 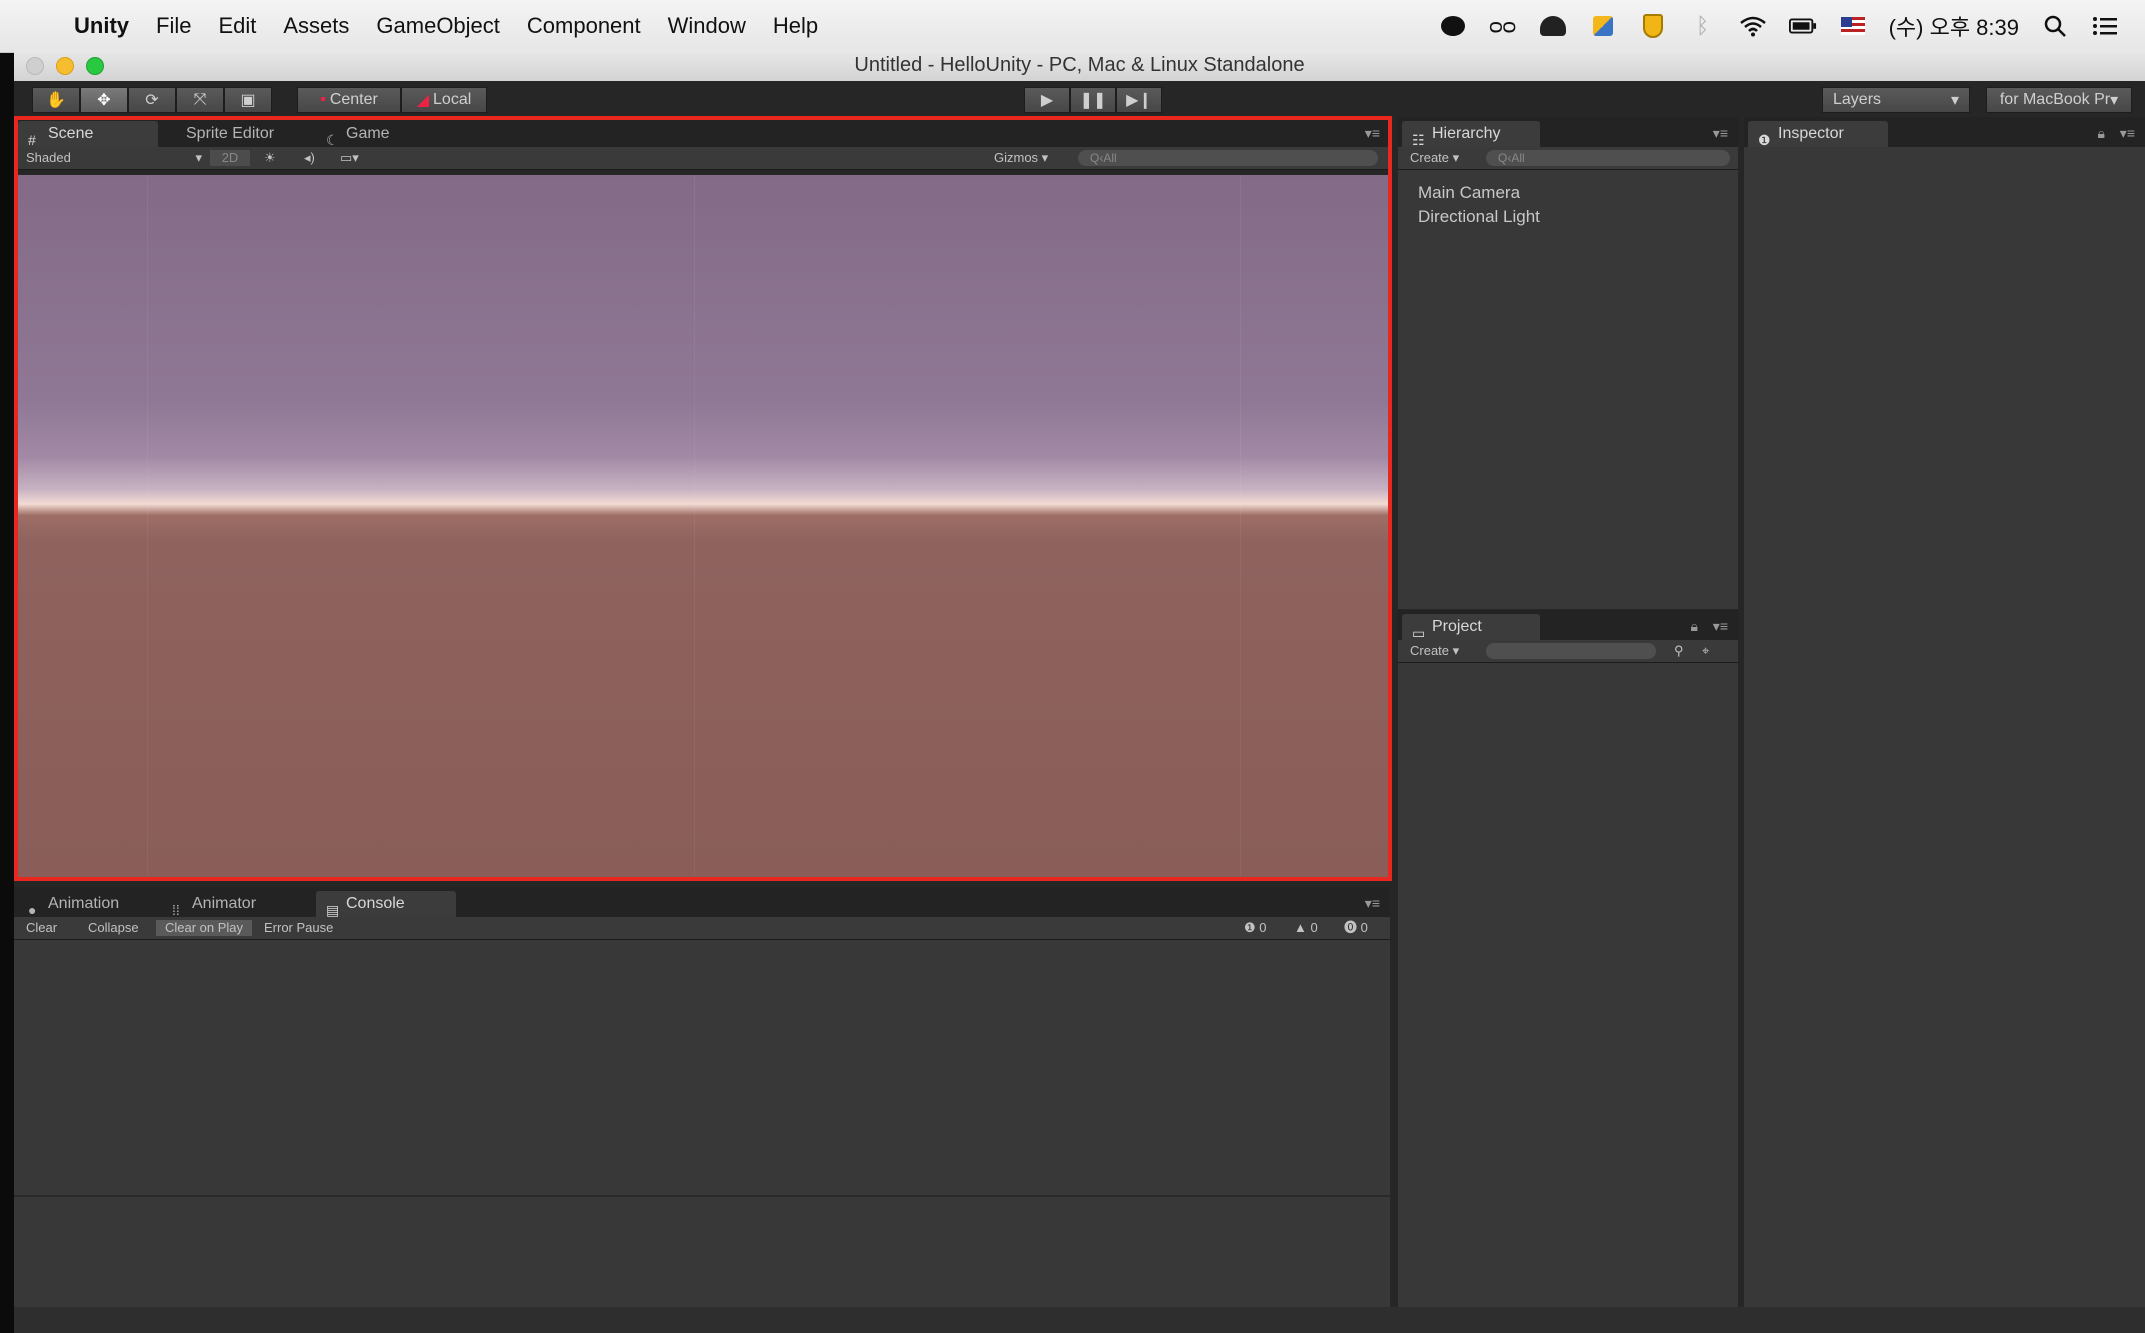 What do you see at coordinates (375, 903) in the screenshot?
I see `tab-console-label: Console` at bounding box center [375, 903].